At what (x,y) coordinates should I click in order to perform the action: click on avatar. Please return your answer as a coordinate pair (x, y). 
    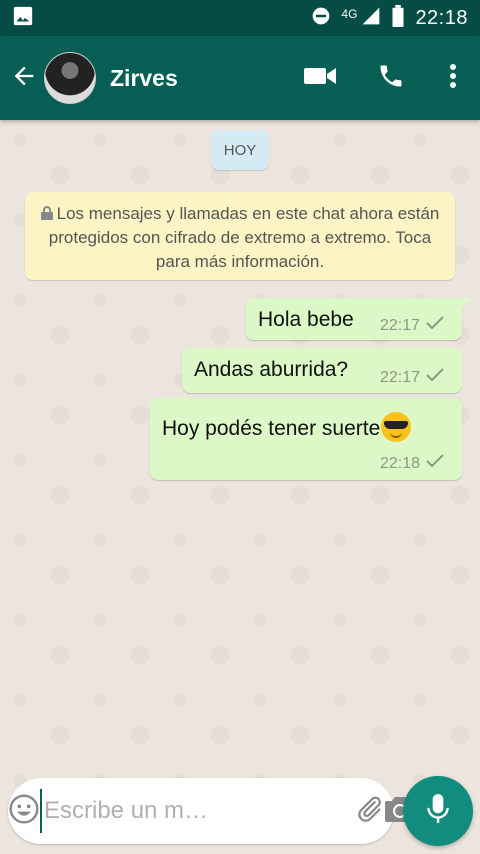
    Looking at the image, I should click on (70, 78).